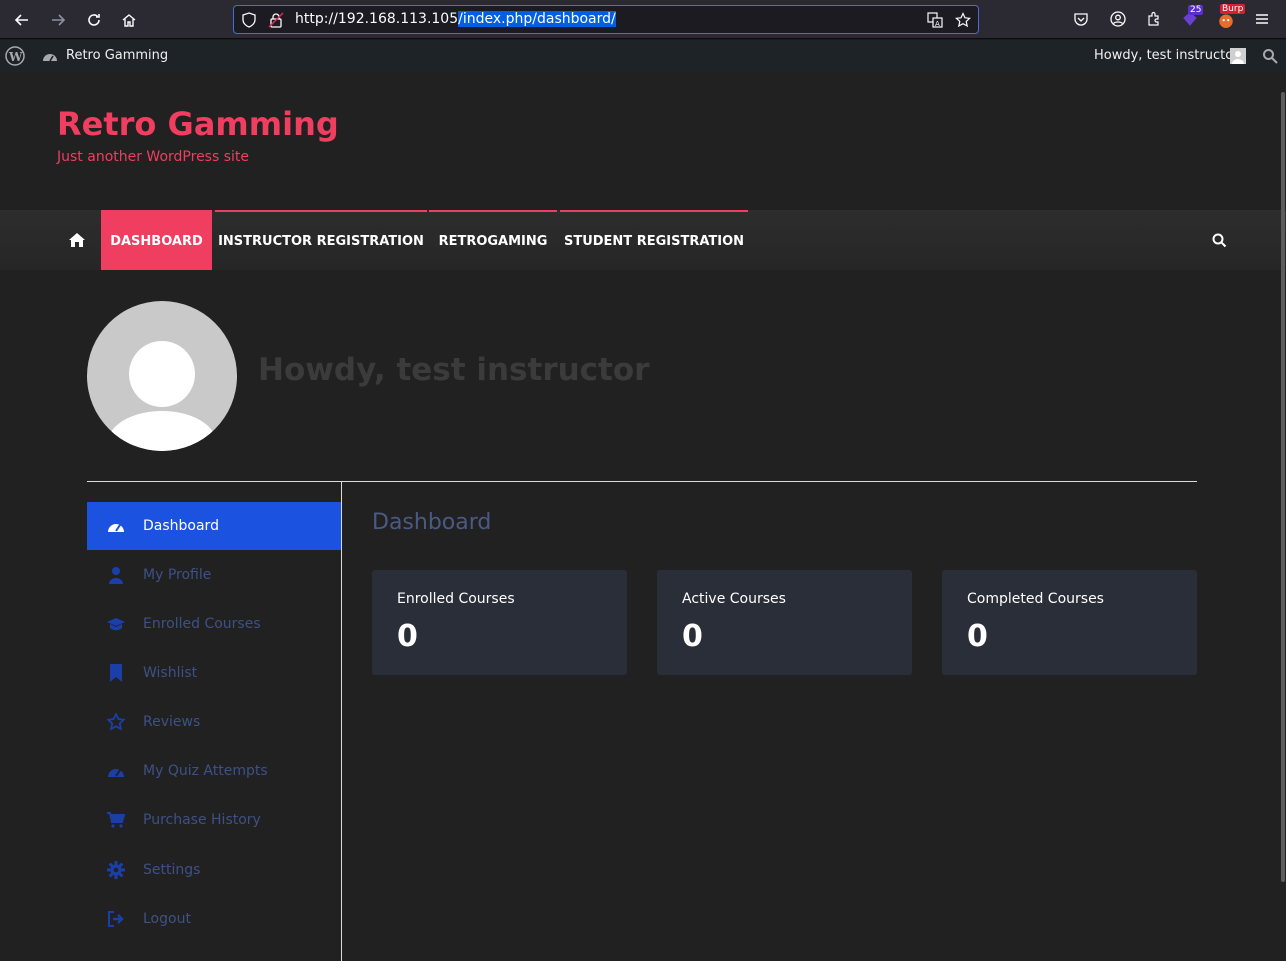 This screenshot has width=1286, height=961. What do you see at coordinates (170, 673) in the screenshot?
I see `sidebar-item-label: Wishlist` at bounding box center [170, 673].